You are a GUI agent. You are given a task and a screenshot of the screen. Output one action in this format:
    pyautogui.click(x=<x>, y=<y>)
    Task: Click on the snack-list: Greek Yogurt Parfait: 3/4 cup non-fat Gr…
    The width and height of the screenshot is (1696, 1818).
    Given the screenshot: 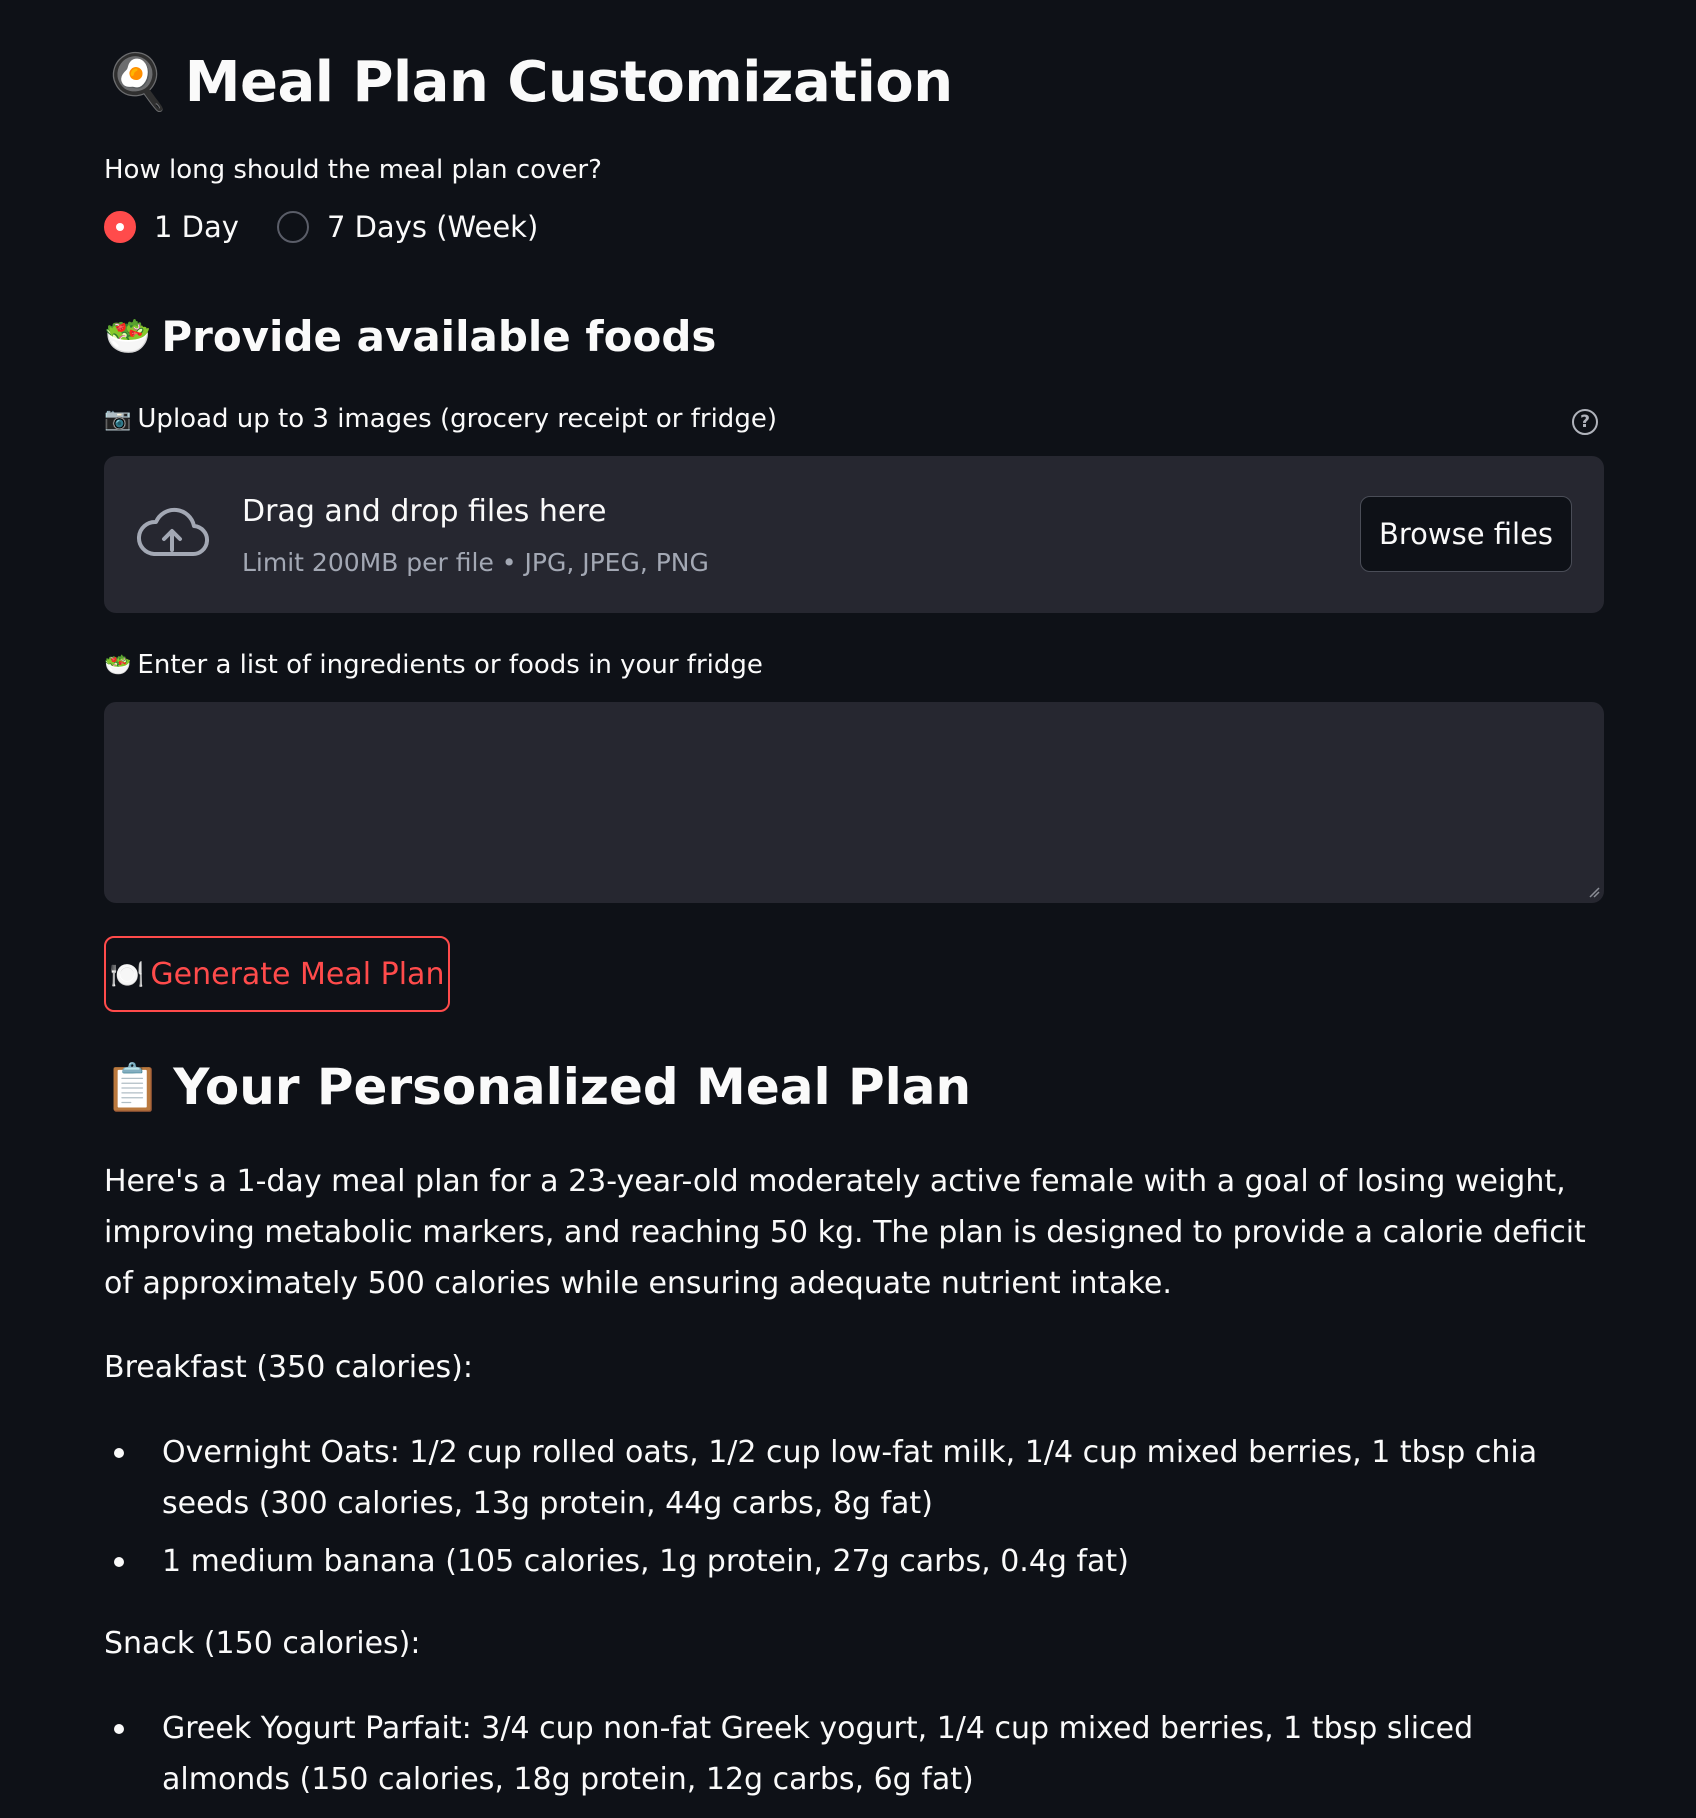 What is the action you would take?
    pyautogui.click(x=854, y=1757)
    